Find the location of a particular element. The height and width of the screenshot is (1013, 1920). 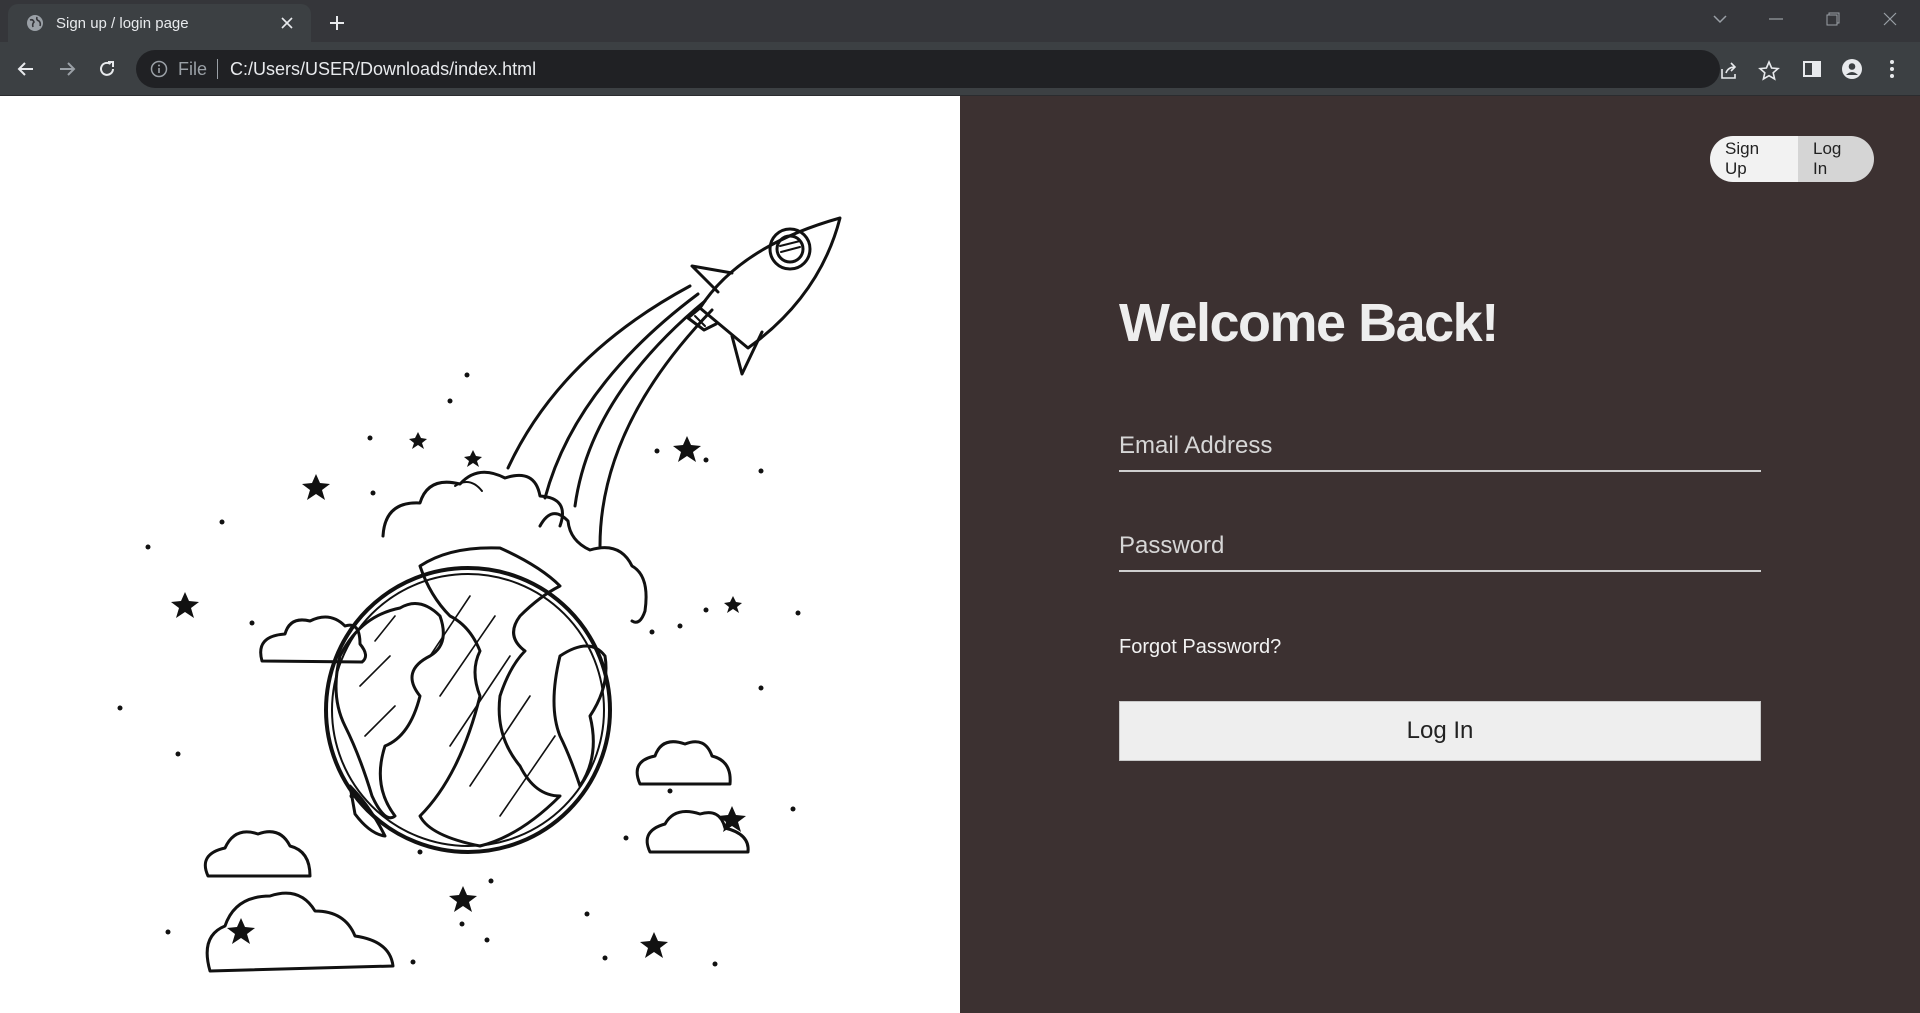

share-icon is located at coordinates (1729, 71).